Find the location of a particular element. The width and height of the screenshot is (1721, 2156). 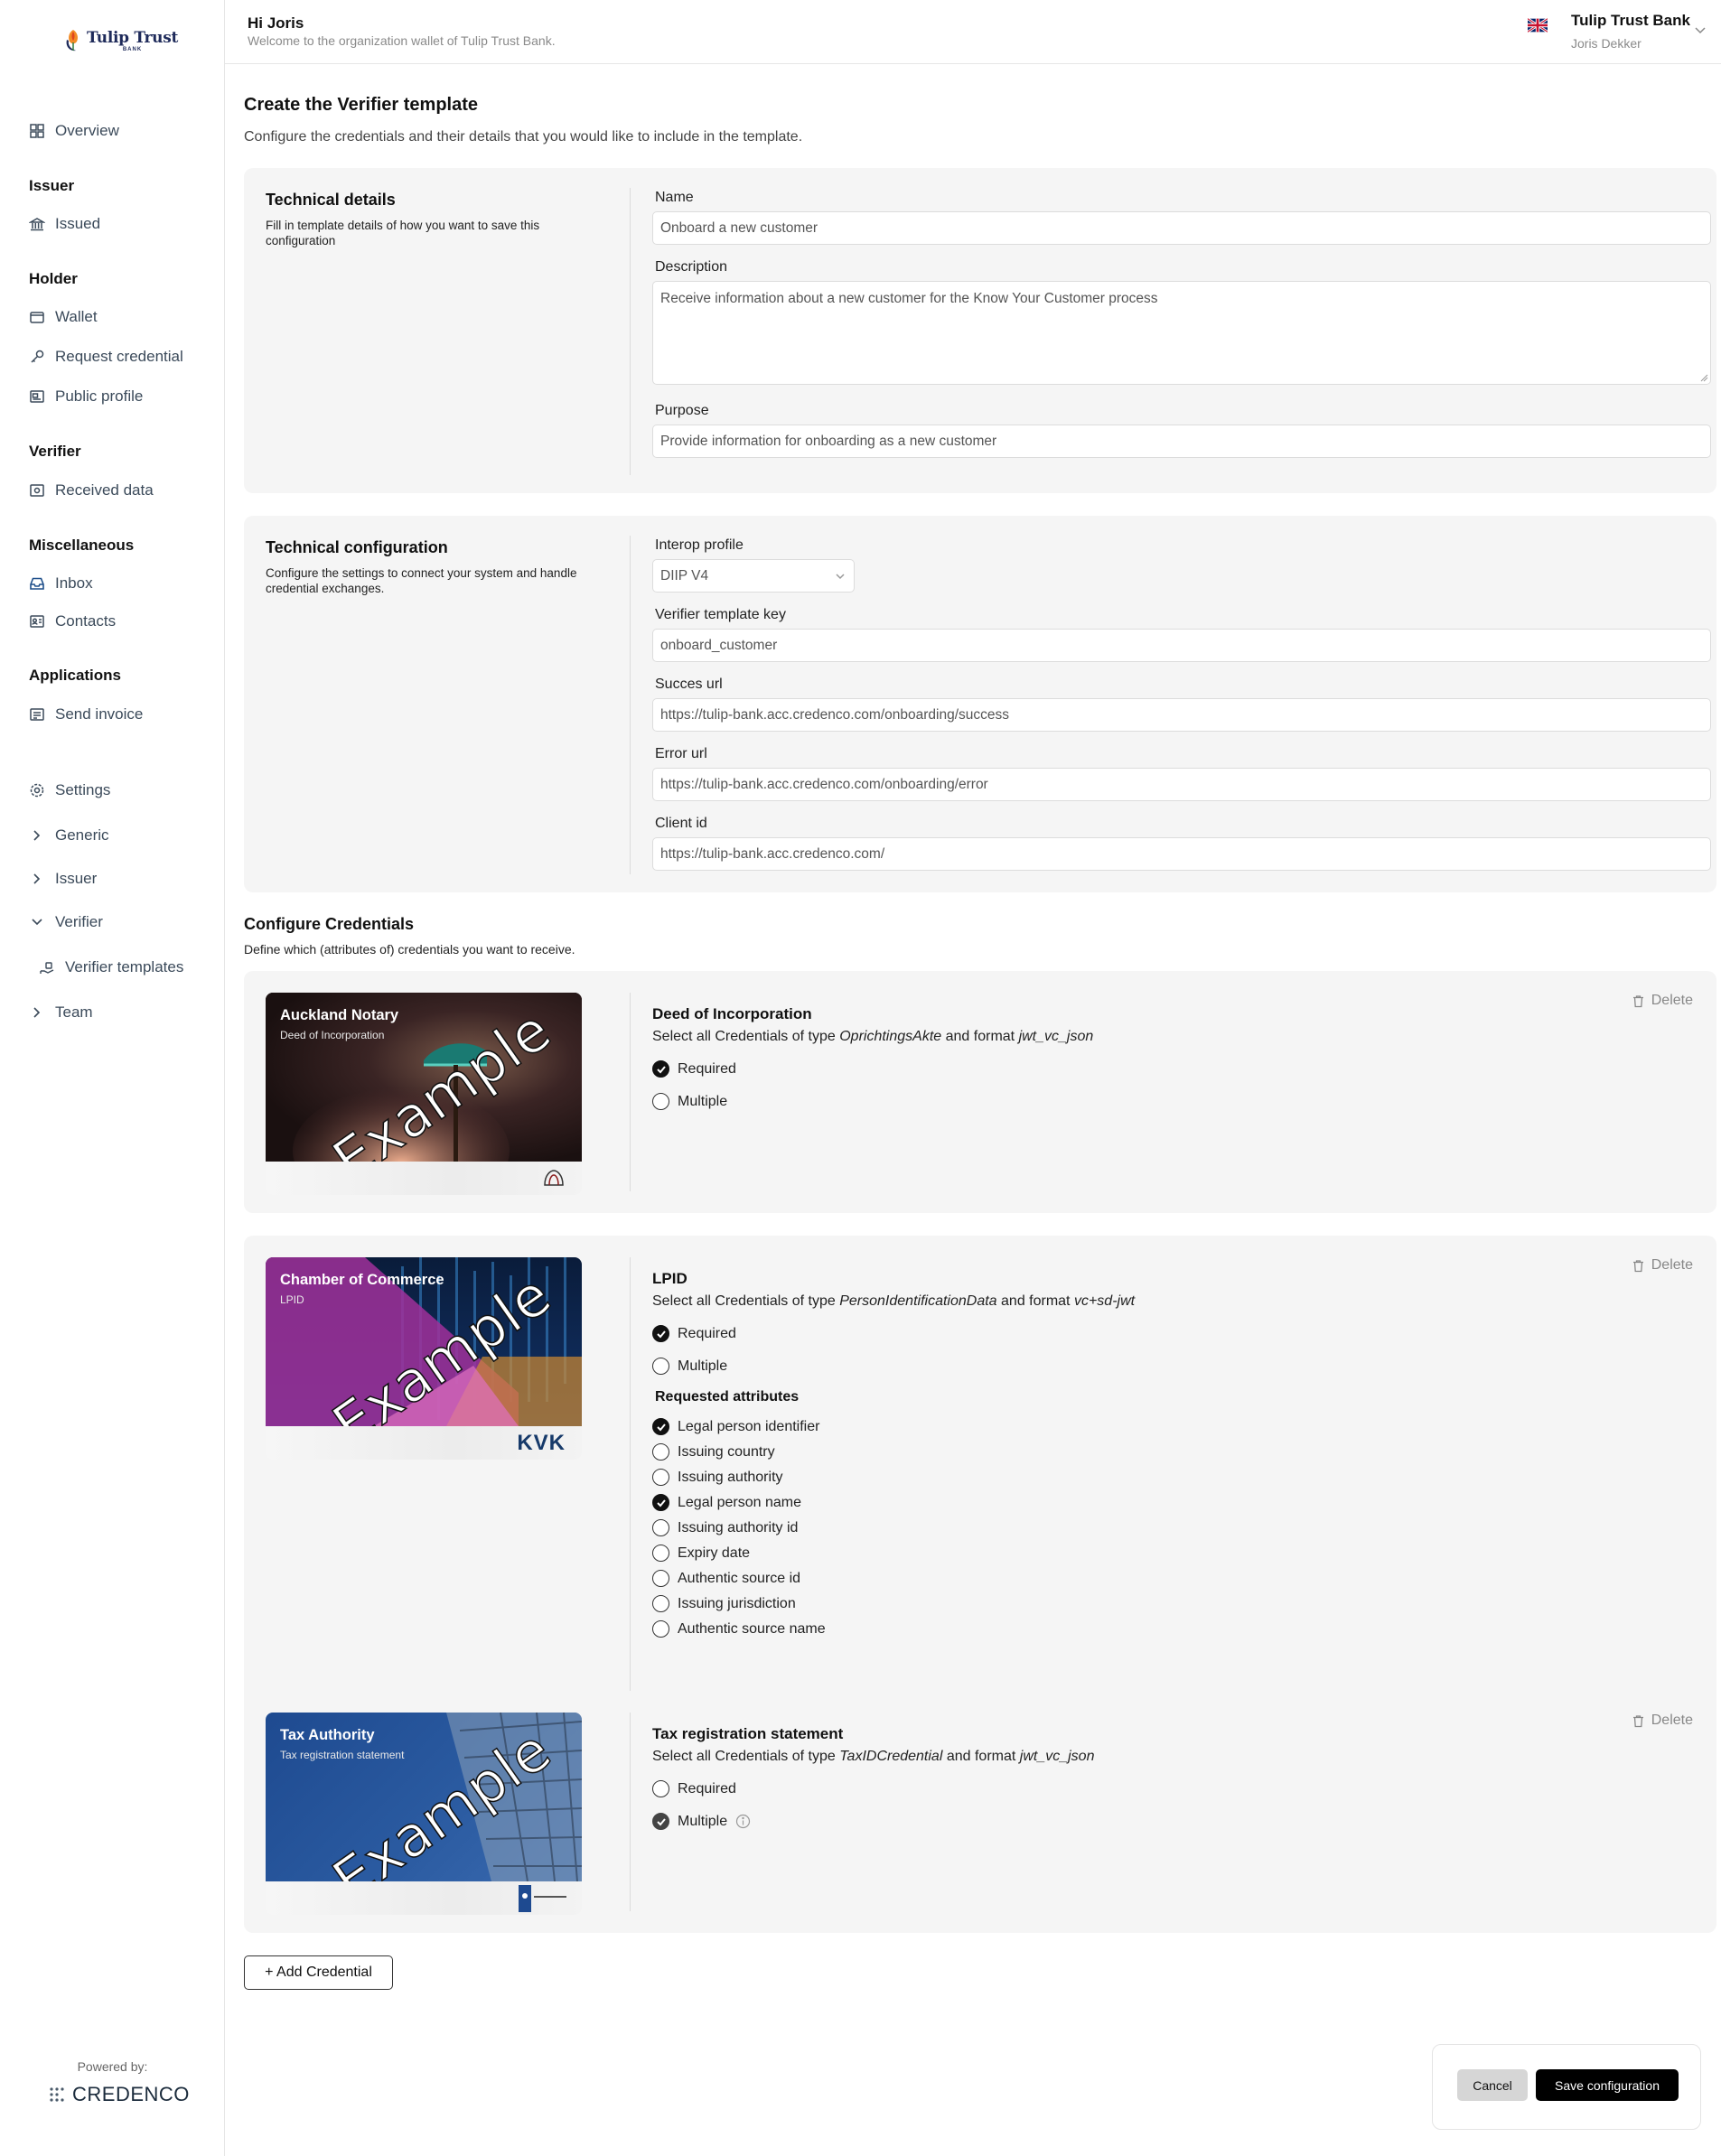

sidebar-item-inbox: Inbox is located at coordinates (61, 584).